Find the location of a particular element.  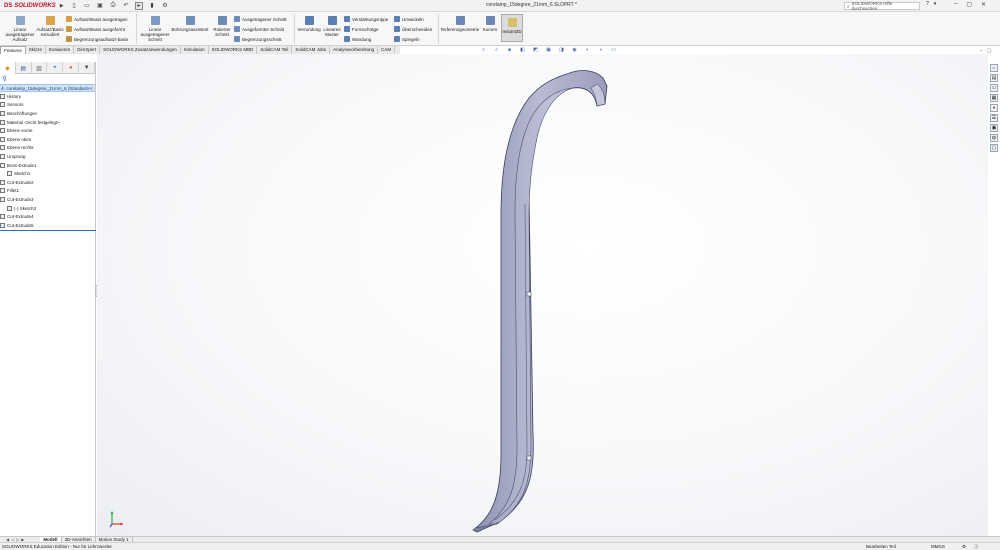

extruded-boss-button: Aufsatz/Basis extrudiert is located at coordinates (50, 26).